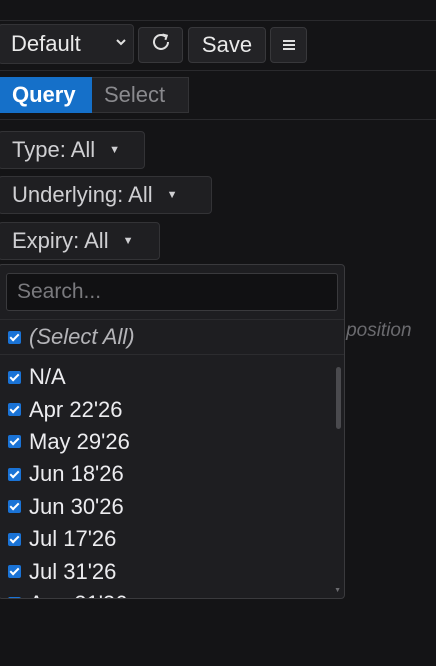 This screenshot has height=666, width=436. I want to click on select-mode-button: Select, so click(140, 95).